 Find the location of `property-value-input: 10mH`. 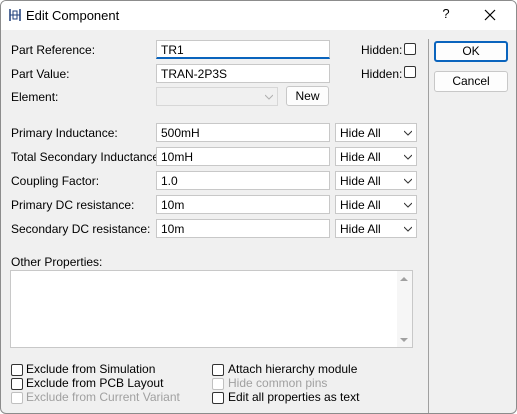

property-value-input: 10mH is located at coordinates (243, 156).